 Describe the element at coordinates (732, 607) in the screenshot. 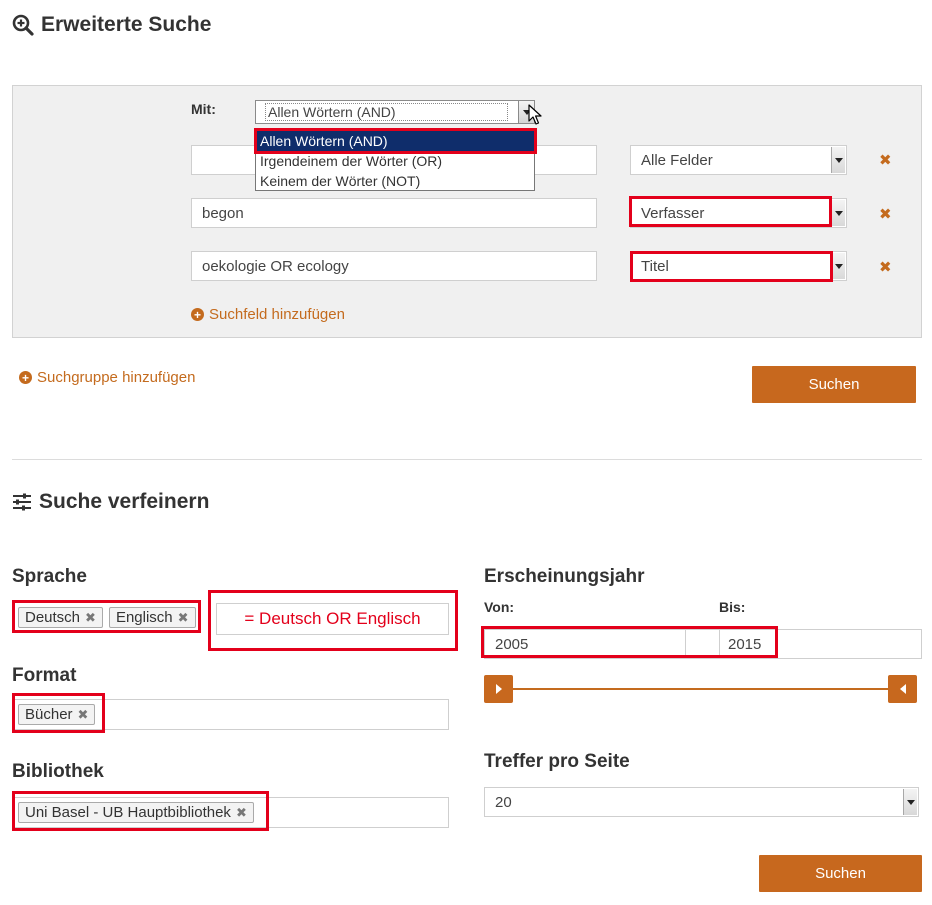

I see `year-to-label: Bis:` at that location.